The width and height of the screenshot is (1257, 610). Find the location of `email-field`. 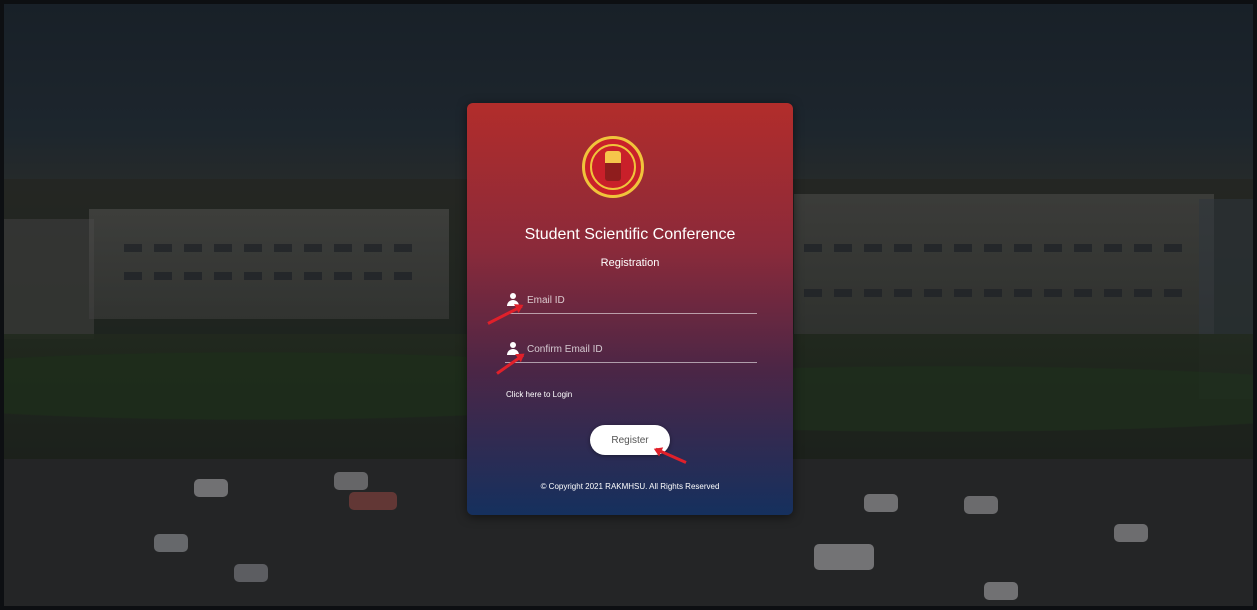

email-field is located at coordinates (631, 301).